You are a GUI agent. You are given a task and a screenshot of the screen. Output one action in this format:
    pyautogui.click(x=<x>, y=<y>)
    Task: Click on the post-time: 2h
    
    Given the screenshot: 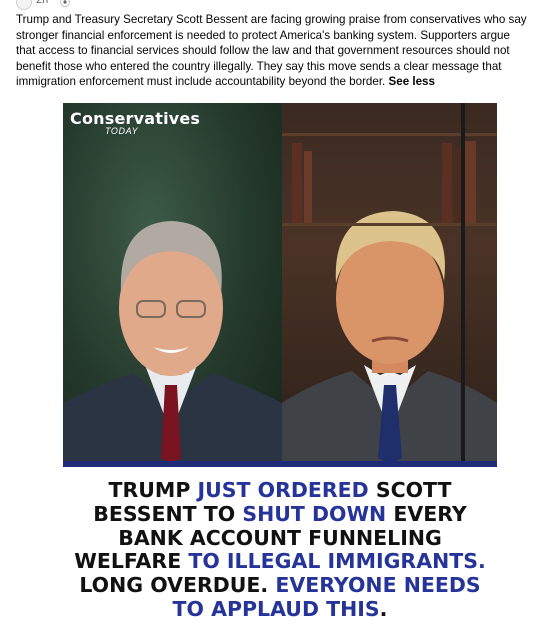 What is the action you would take?
    pyautogui.click(x=42, y=3)
    